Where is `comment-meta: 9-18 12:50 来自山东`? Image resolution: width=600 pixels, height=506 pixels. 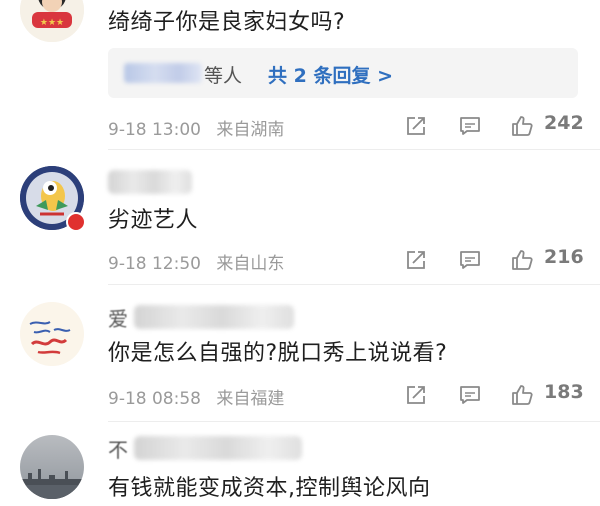 comment-meta: 9-18 12:50 来自山东 is located at coordinates (201, 261).